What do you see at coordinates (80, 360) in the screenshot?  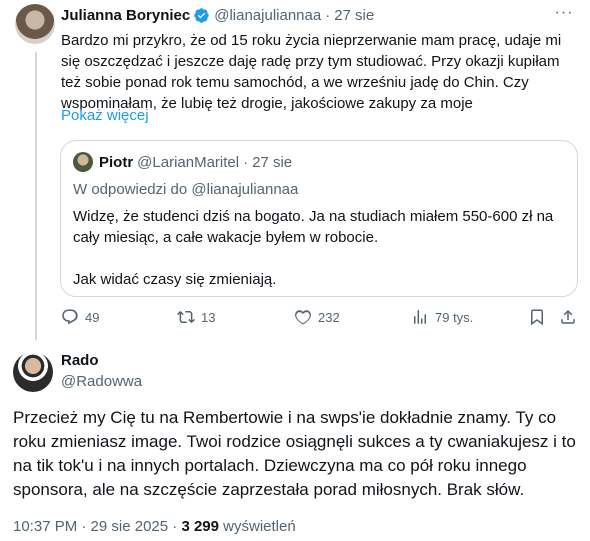 I see `author-name: Rado` at bounding box center [80, 360].